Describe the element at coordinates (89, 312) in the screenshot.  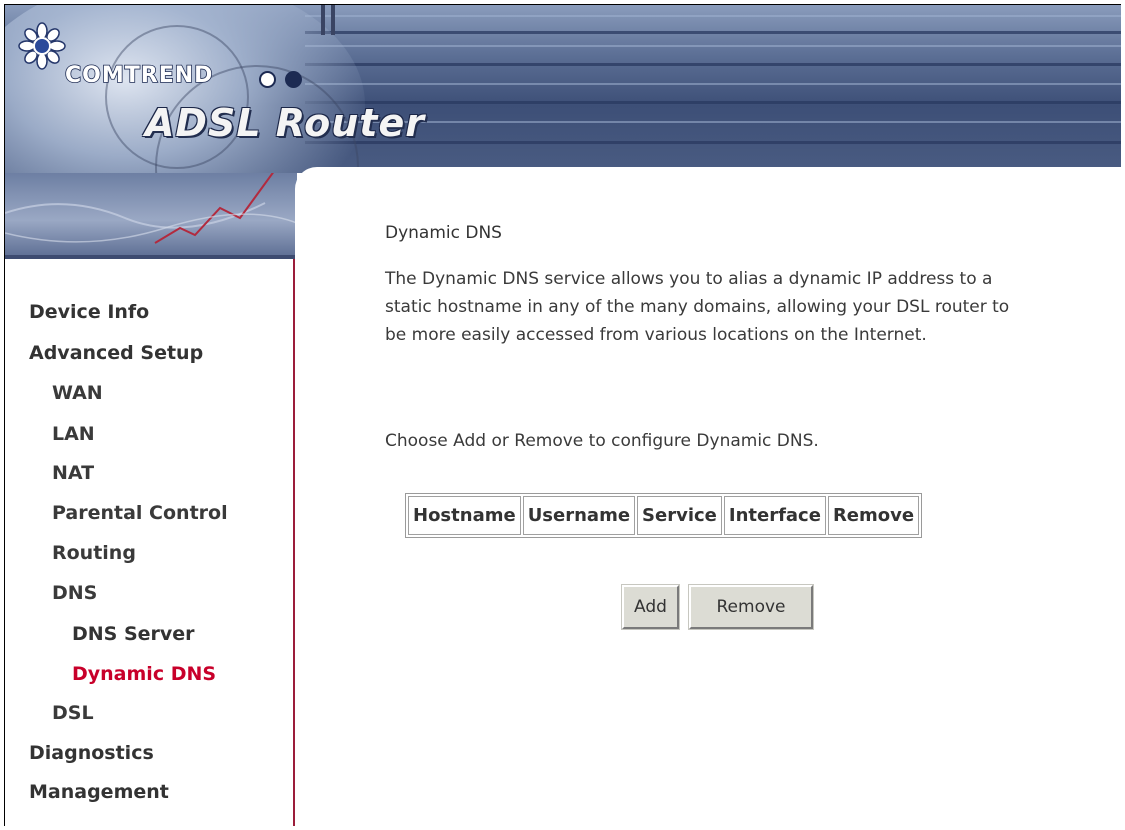
I see `sidebar-item-device-info: Device Info` at that location.